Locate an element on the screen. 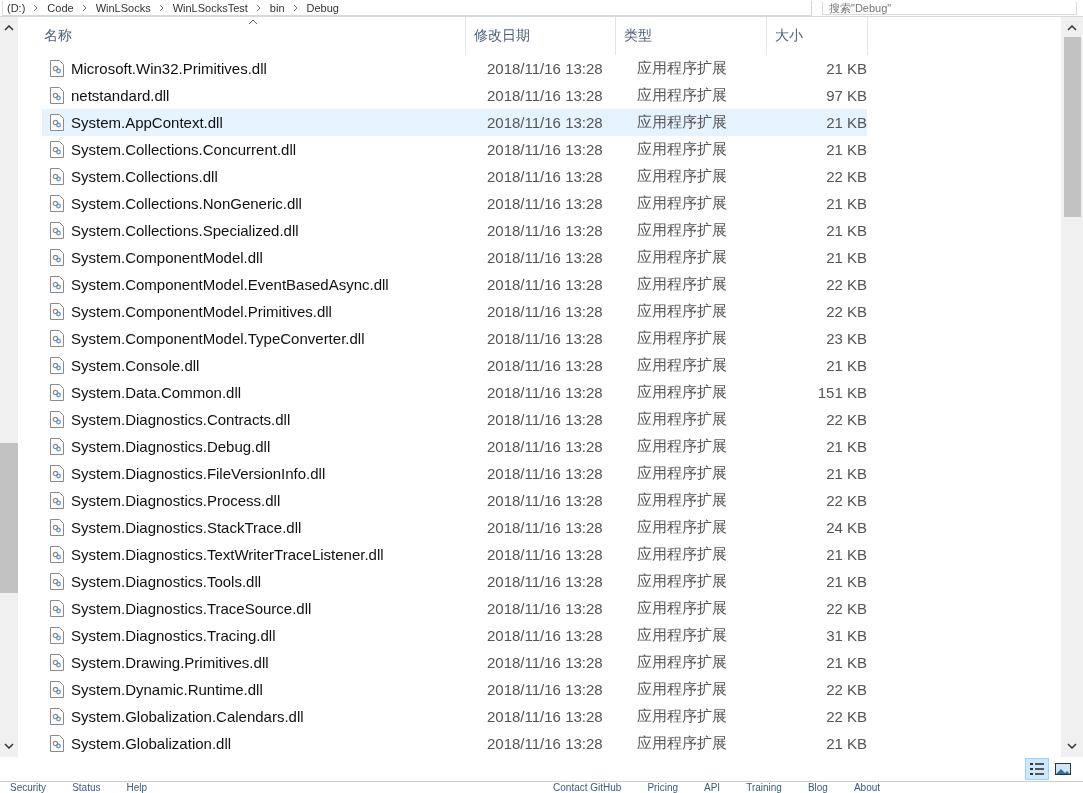 The height and width of the screenshot is (793, 1083). file-row: System.Diagnostics.Contracts.dll 2018/11/16 13:28 应用程序扩展 22 KB is located at coordinates (454, 419).